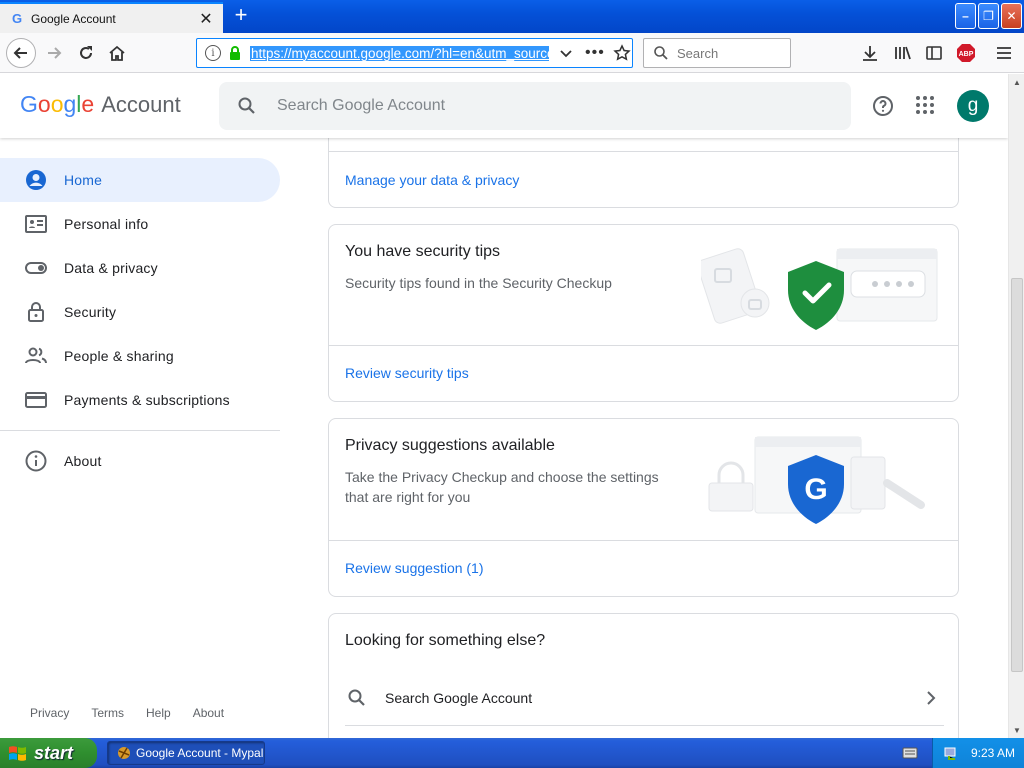  Describe the element at coordinates (883, 106) in the screenshot. I see `help-icon` at that location.